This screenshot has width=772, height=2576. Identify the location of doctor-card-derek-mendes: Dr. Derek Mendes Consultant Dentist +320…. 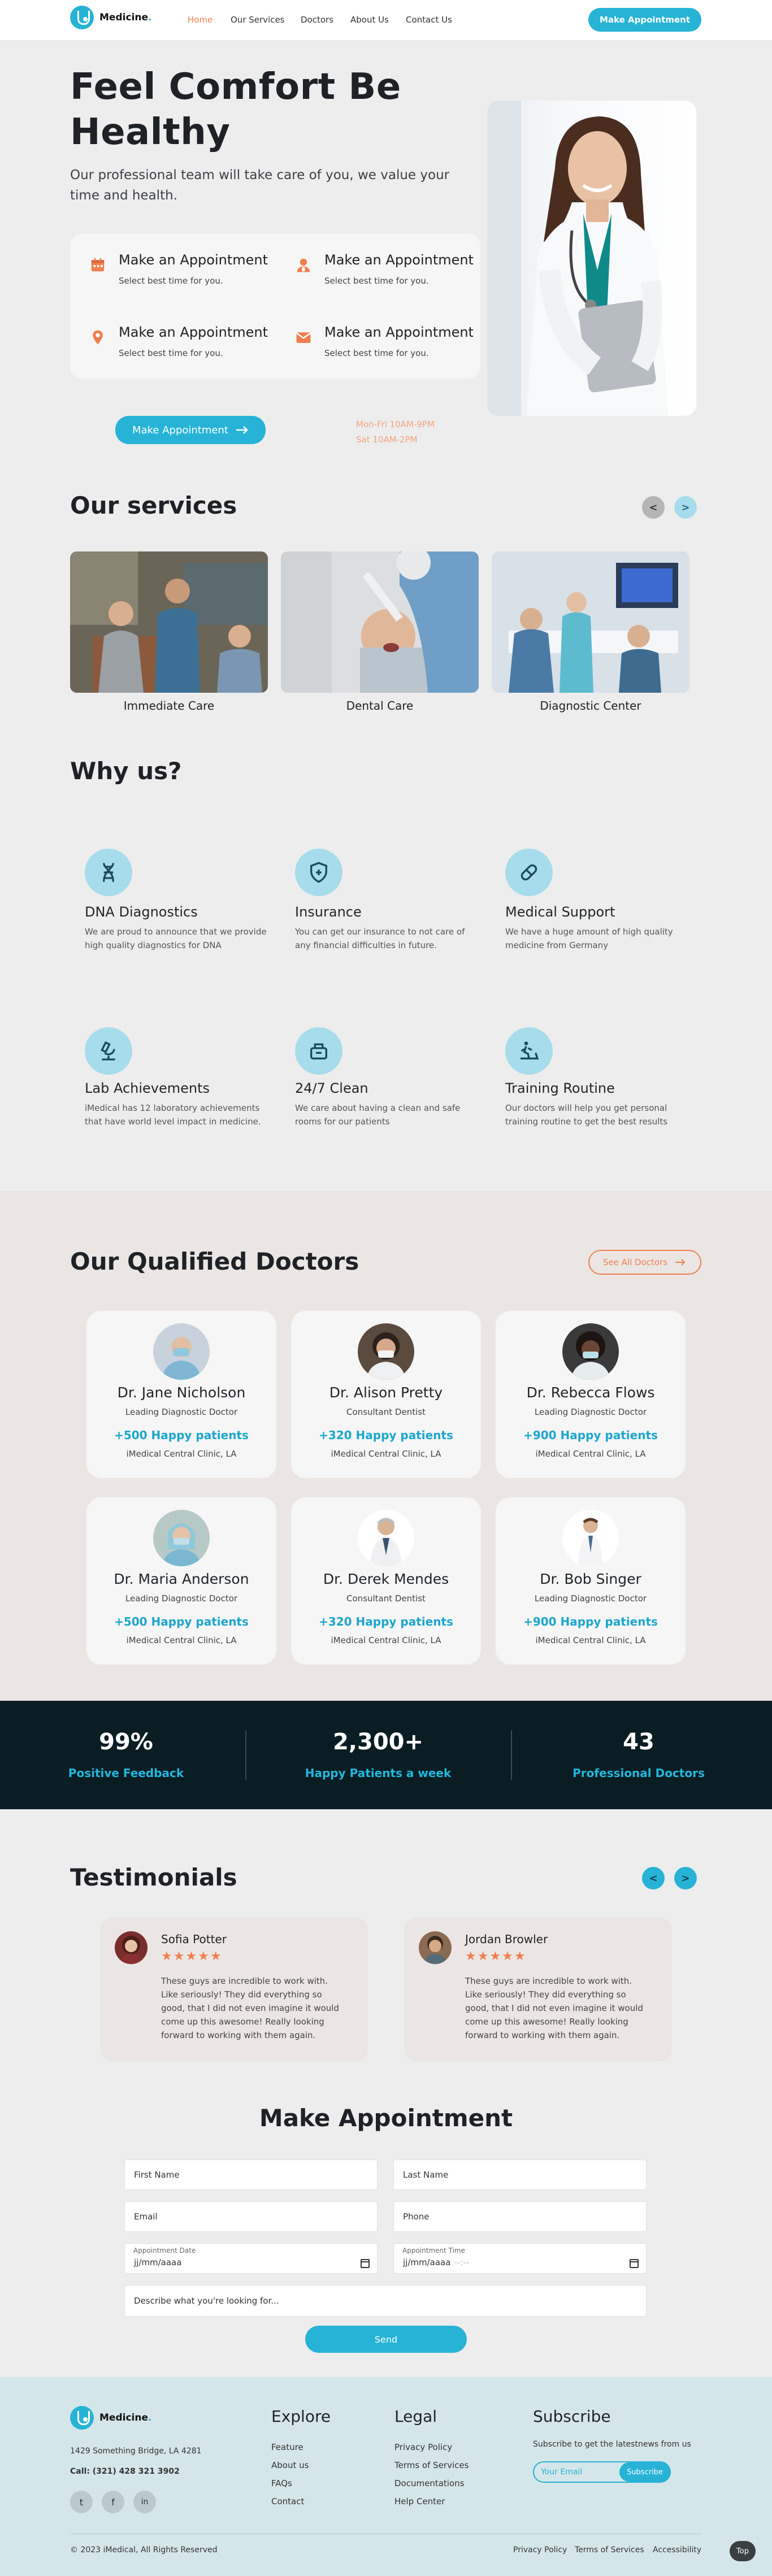
(386, 1581).